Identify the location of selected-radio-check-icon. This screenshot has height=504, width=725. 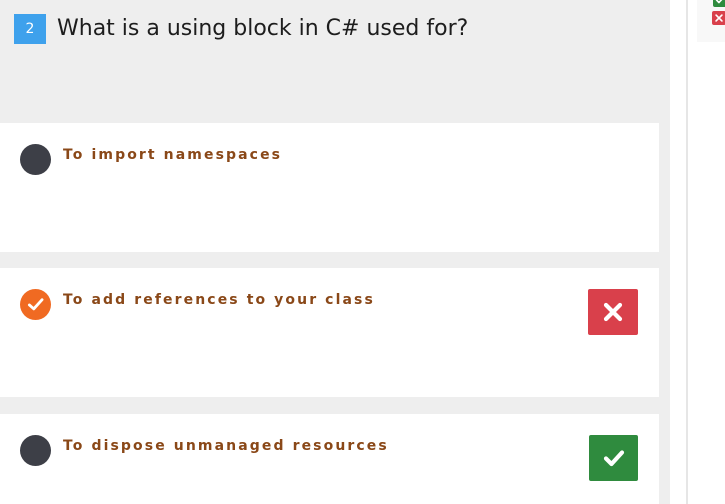
(35, 304).